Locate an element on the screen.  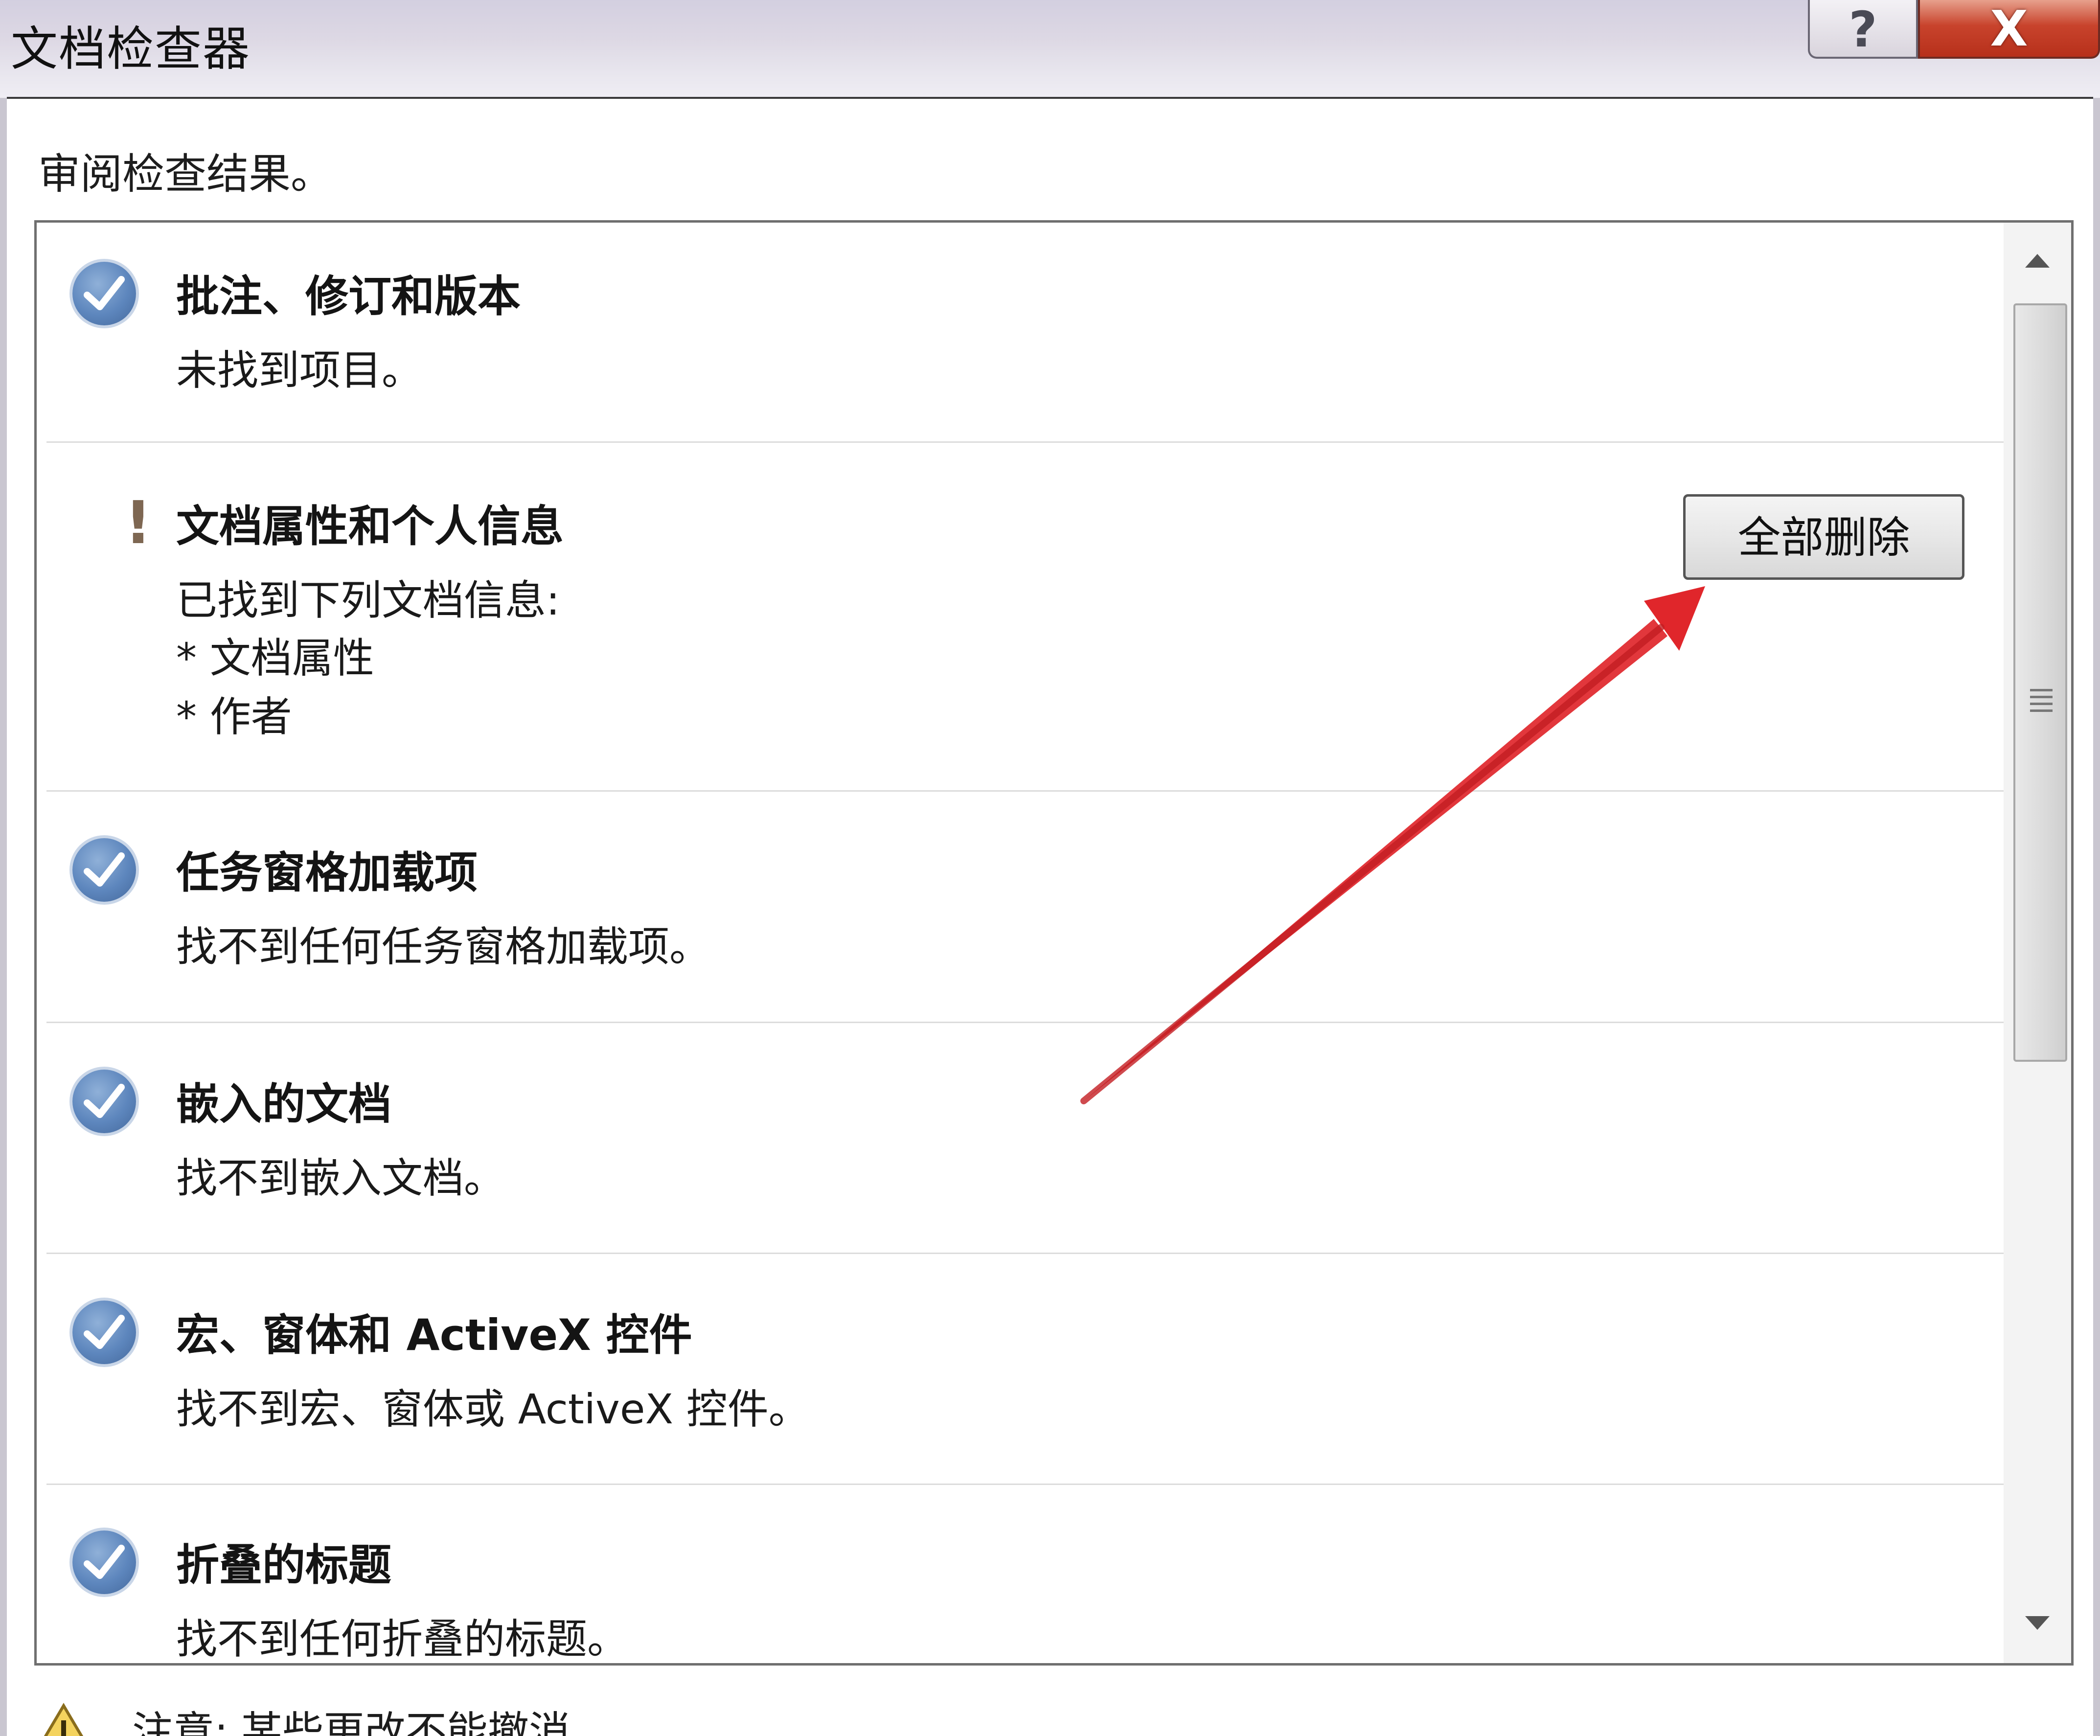
warning-icon: ! is located at coordinates (138, 523).